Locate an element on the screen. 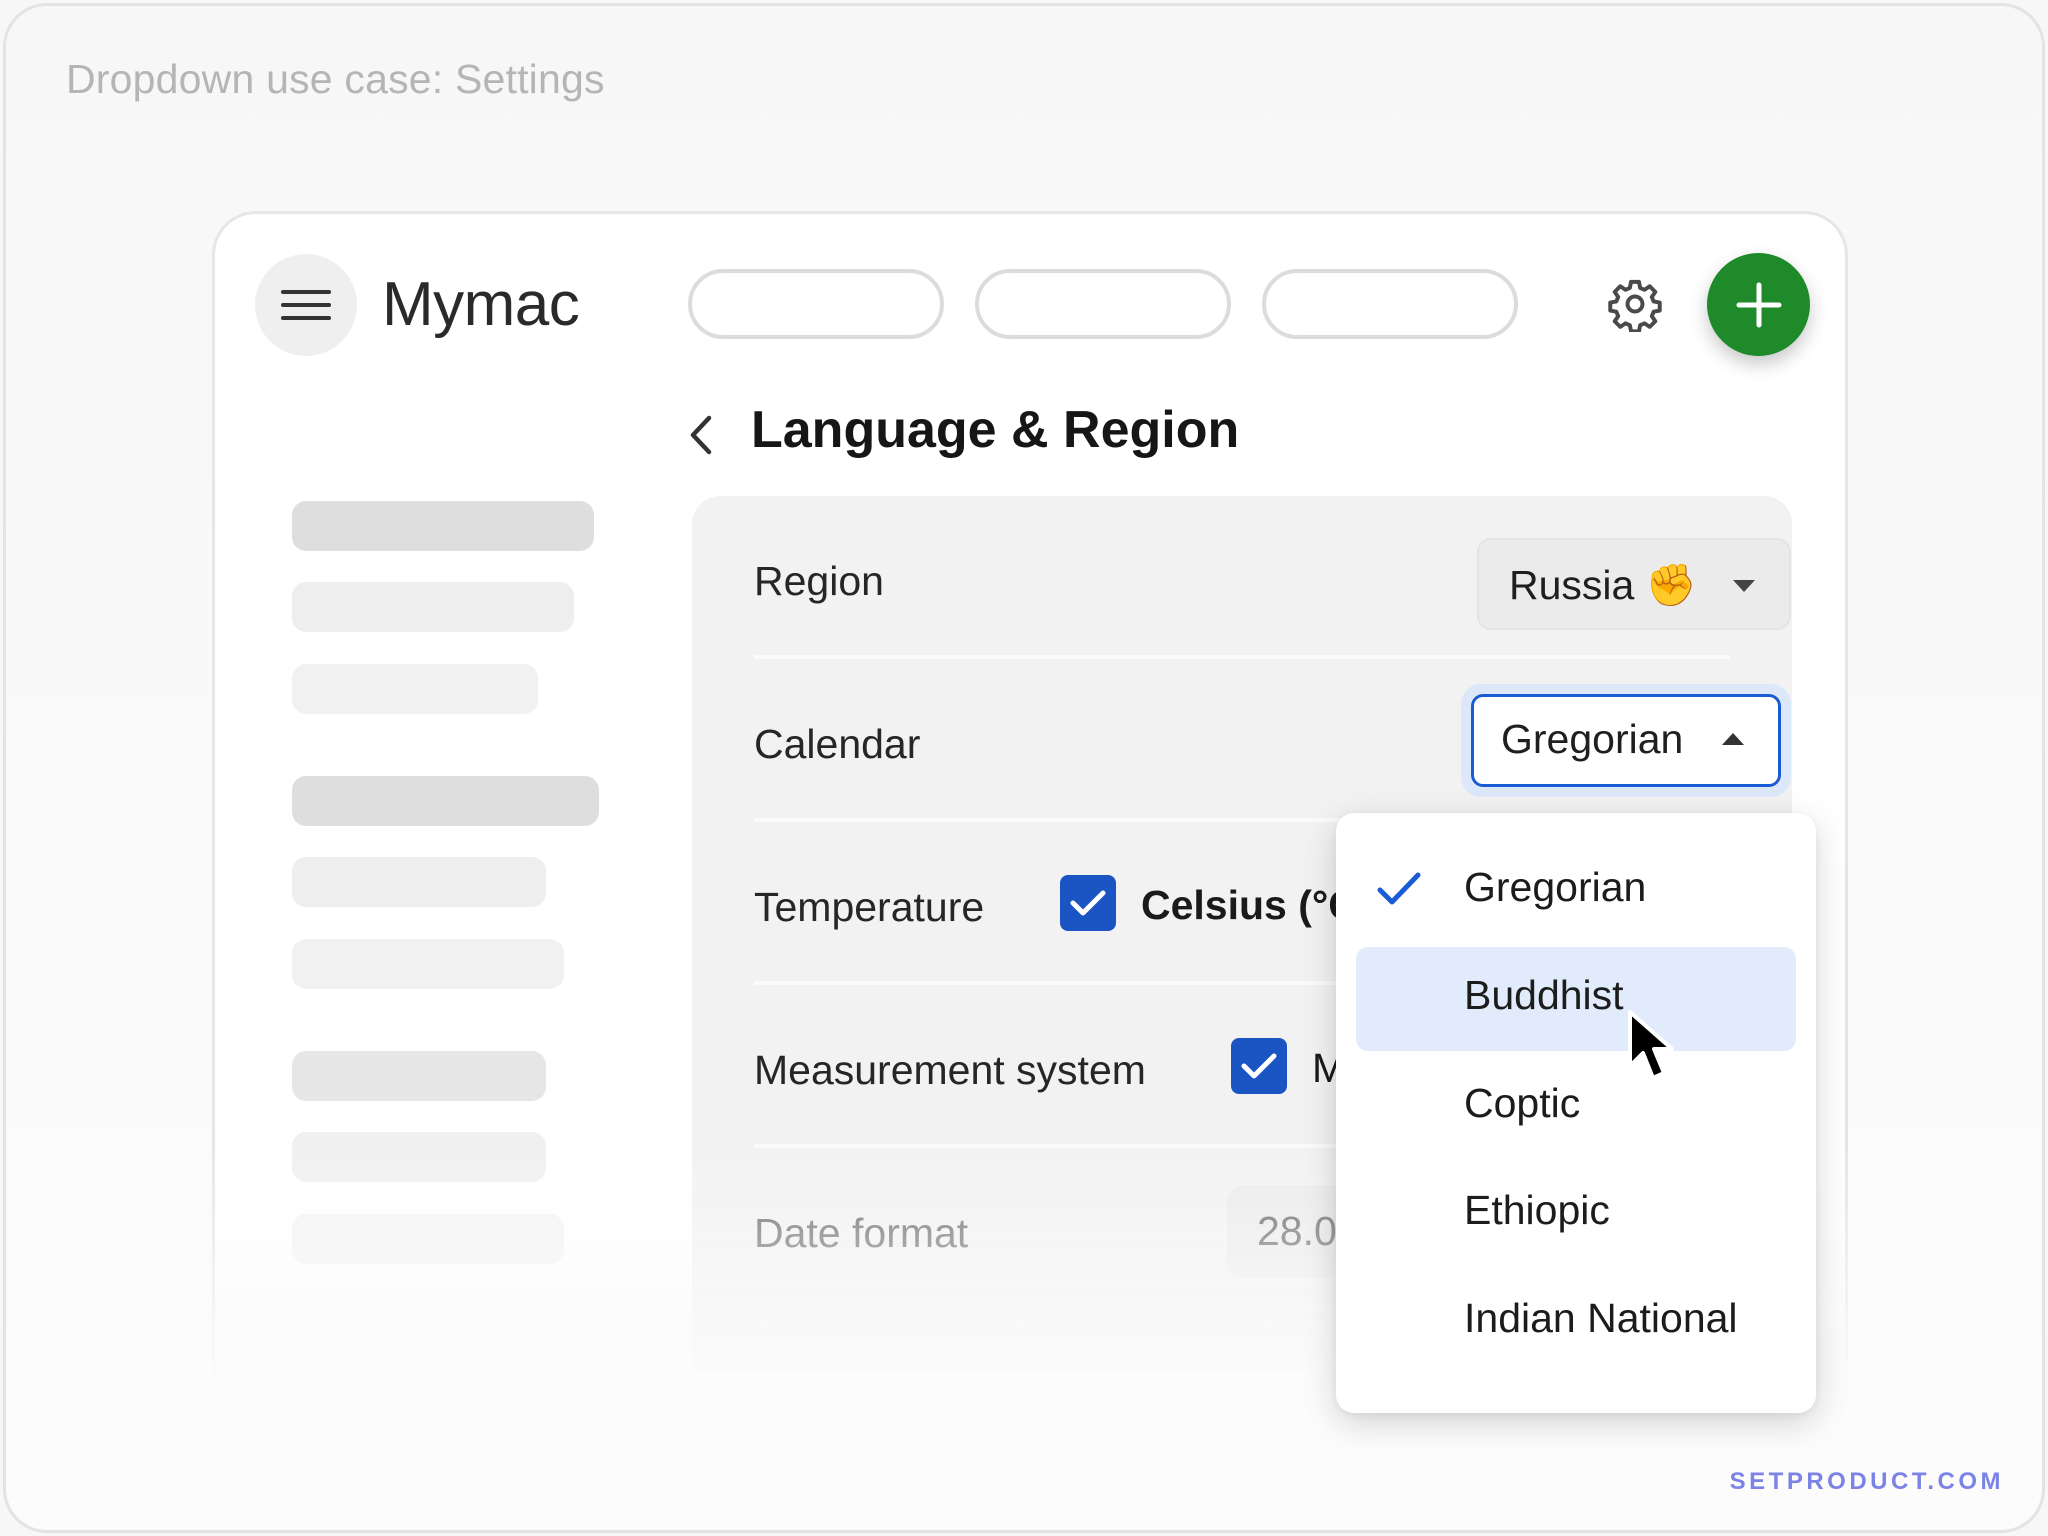 The image size is (2048, 1536). plus-icon is located at coordinates (1758, 304).